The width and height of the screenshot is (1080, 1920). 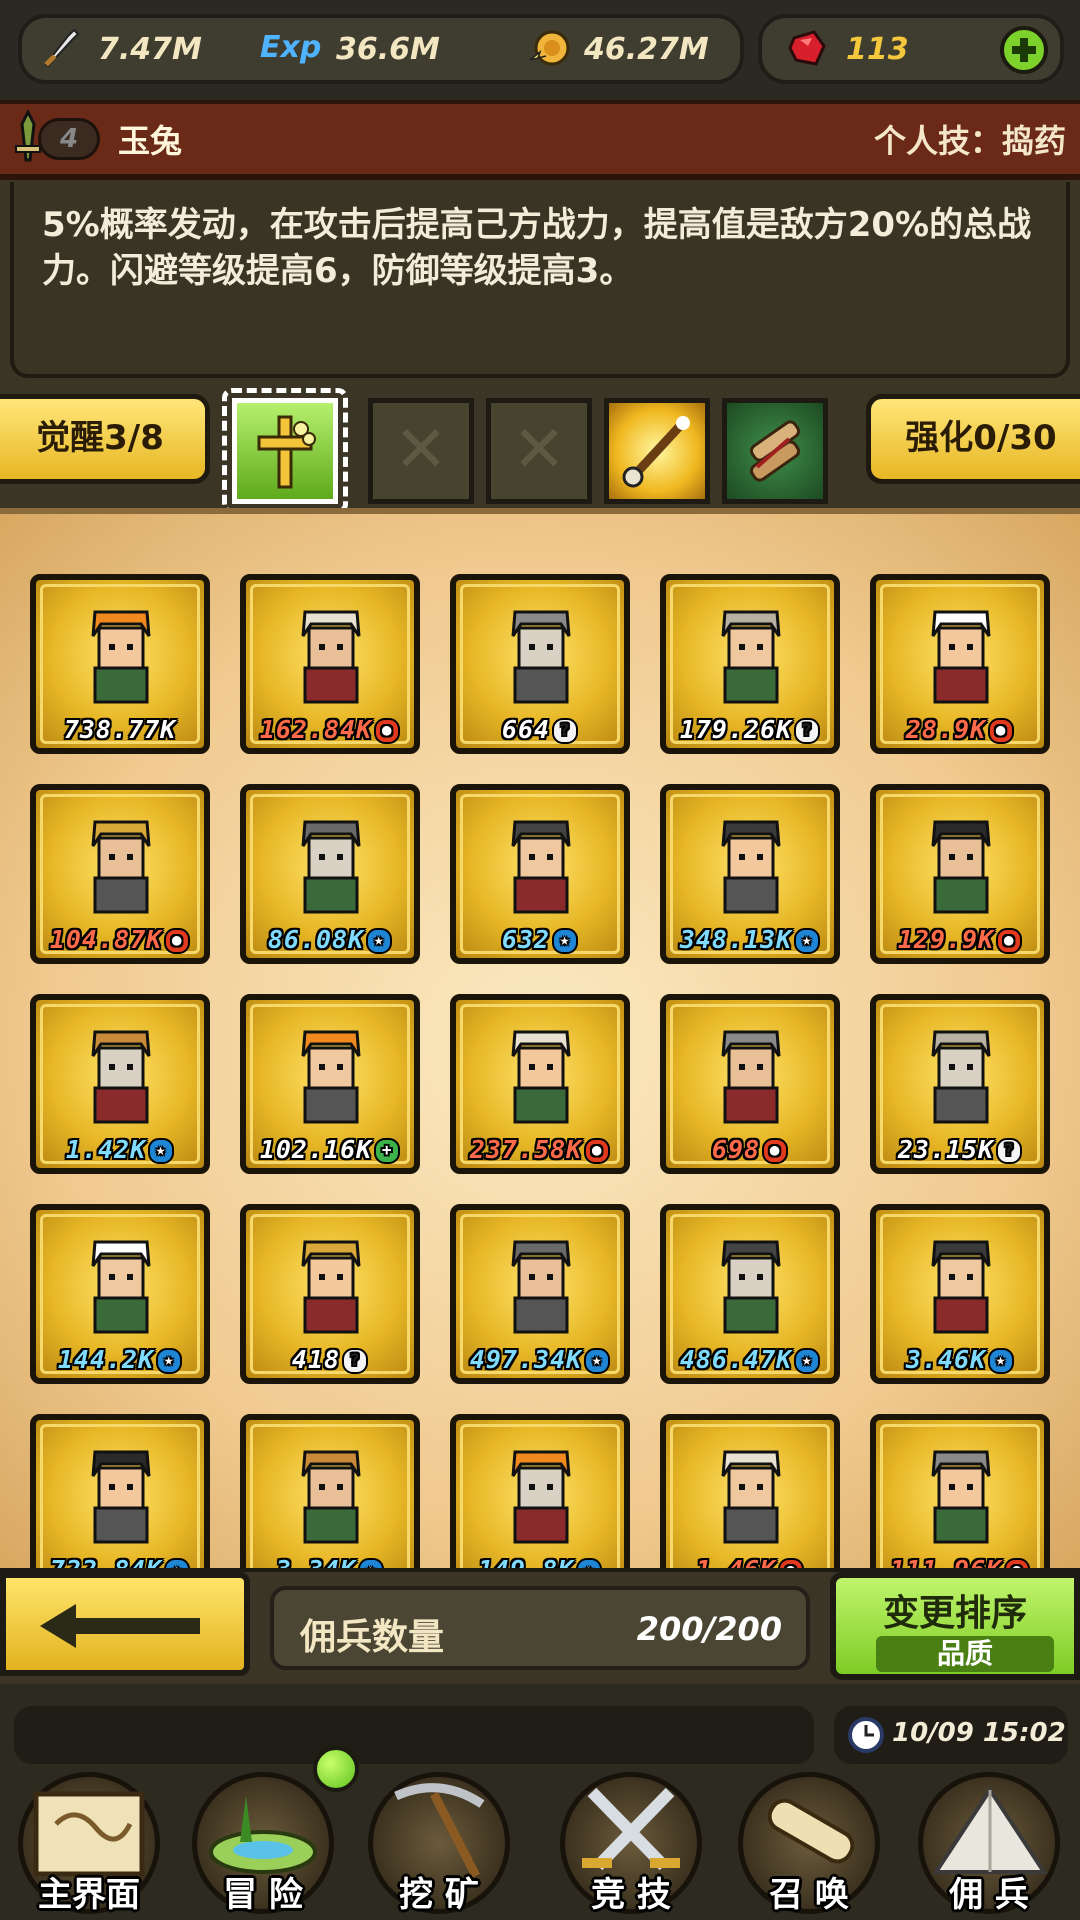 What do you see at coordinates (969, 141) in the screenshot?
I see `hero-skill: 个人技：捣药` at bounding box center [969, 141].